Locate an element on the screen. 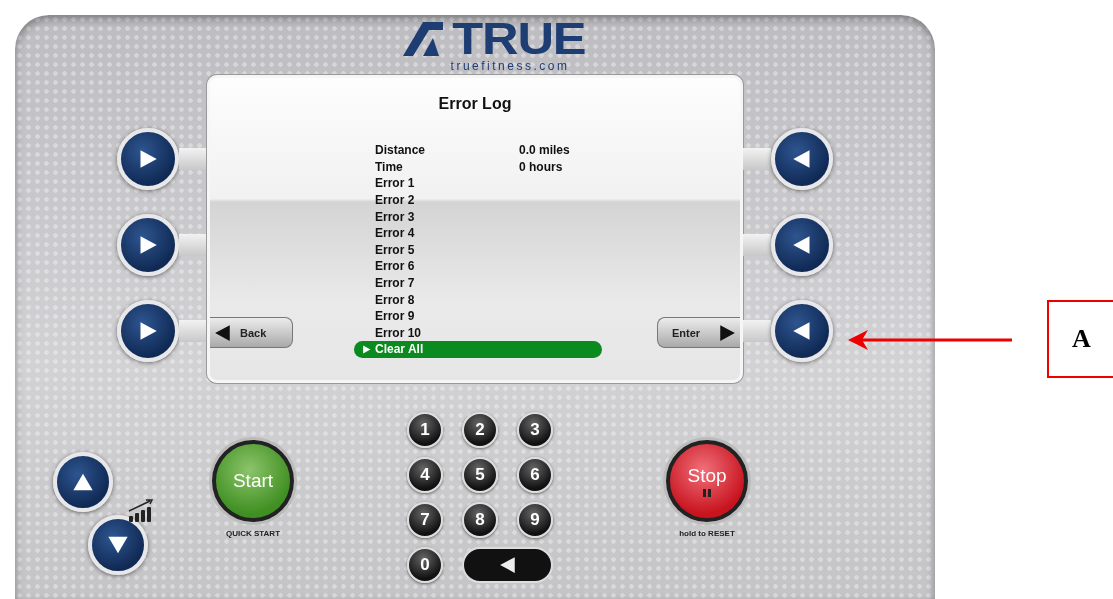 Image resolution: width=1113 pixels, height=599 pixels. item-label: Error 7 is located at coordinates (395, 283).